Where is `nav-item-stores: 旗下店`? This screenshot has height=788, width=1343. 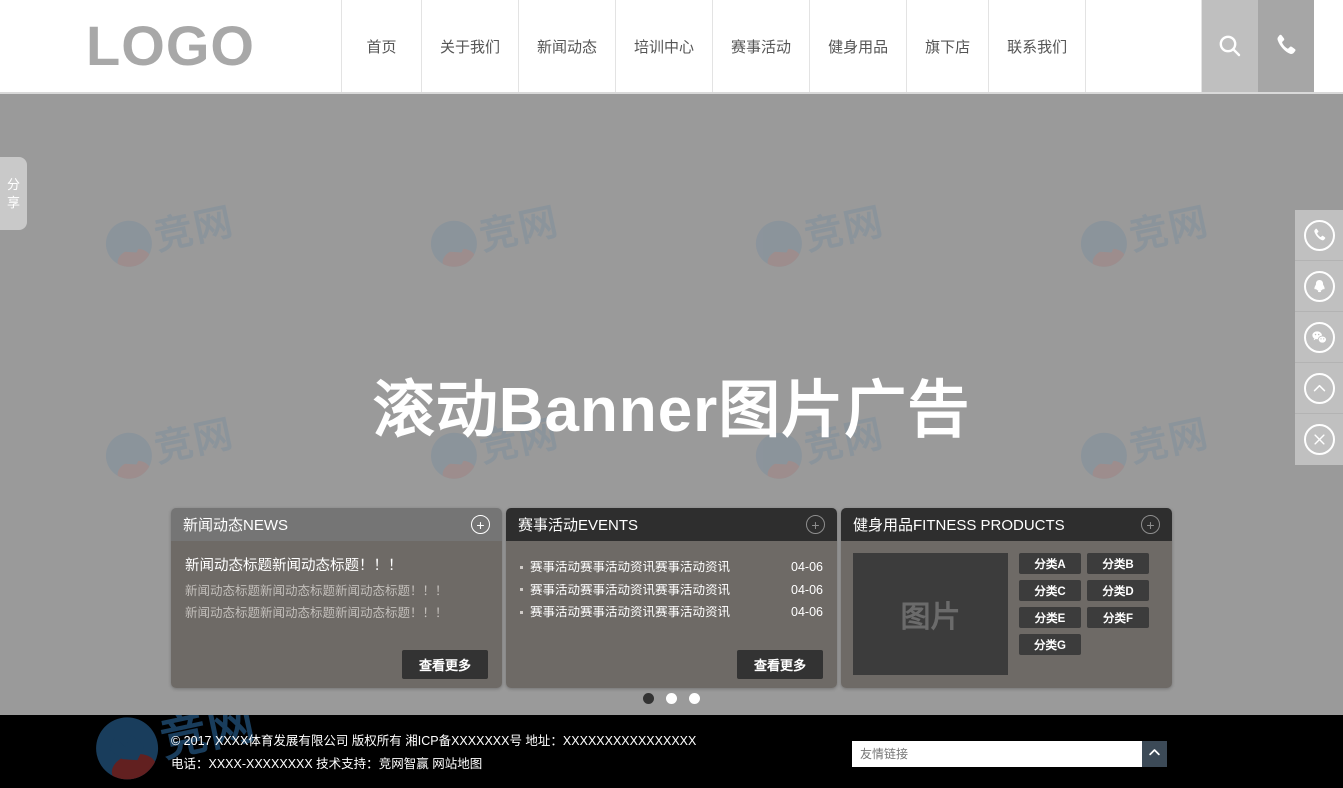
nav-item-stores: 旗下店 is located at coordinates (948, 46).